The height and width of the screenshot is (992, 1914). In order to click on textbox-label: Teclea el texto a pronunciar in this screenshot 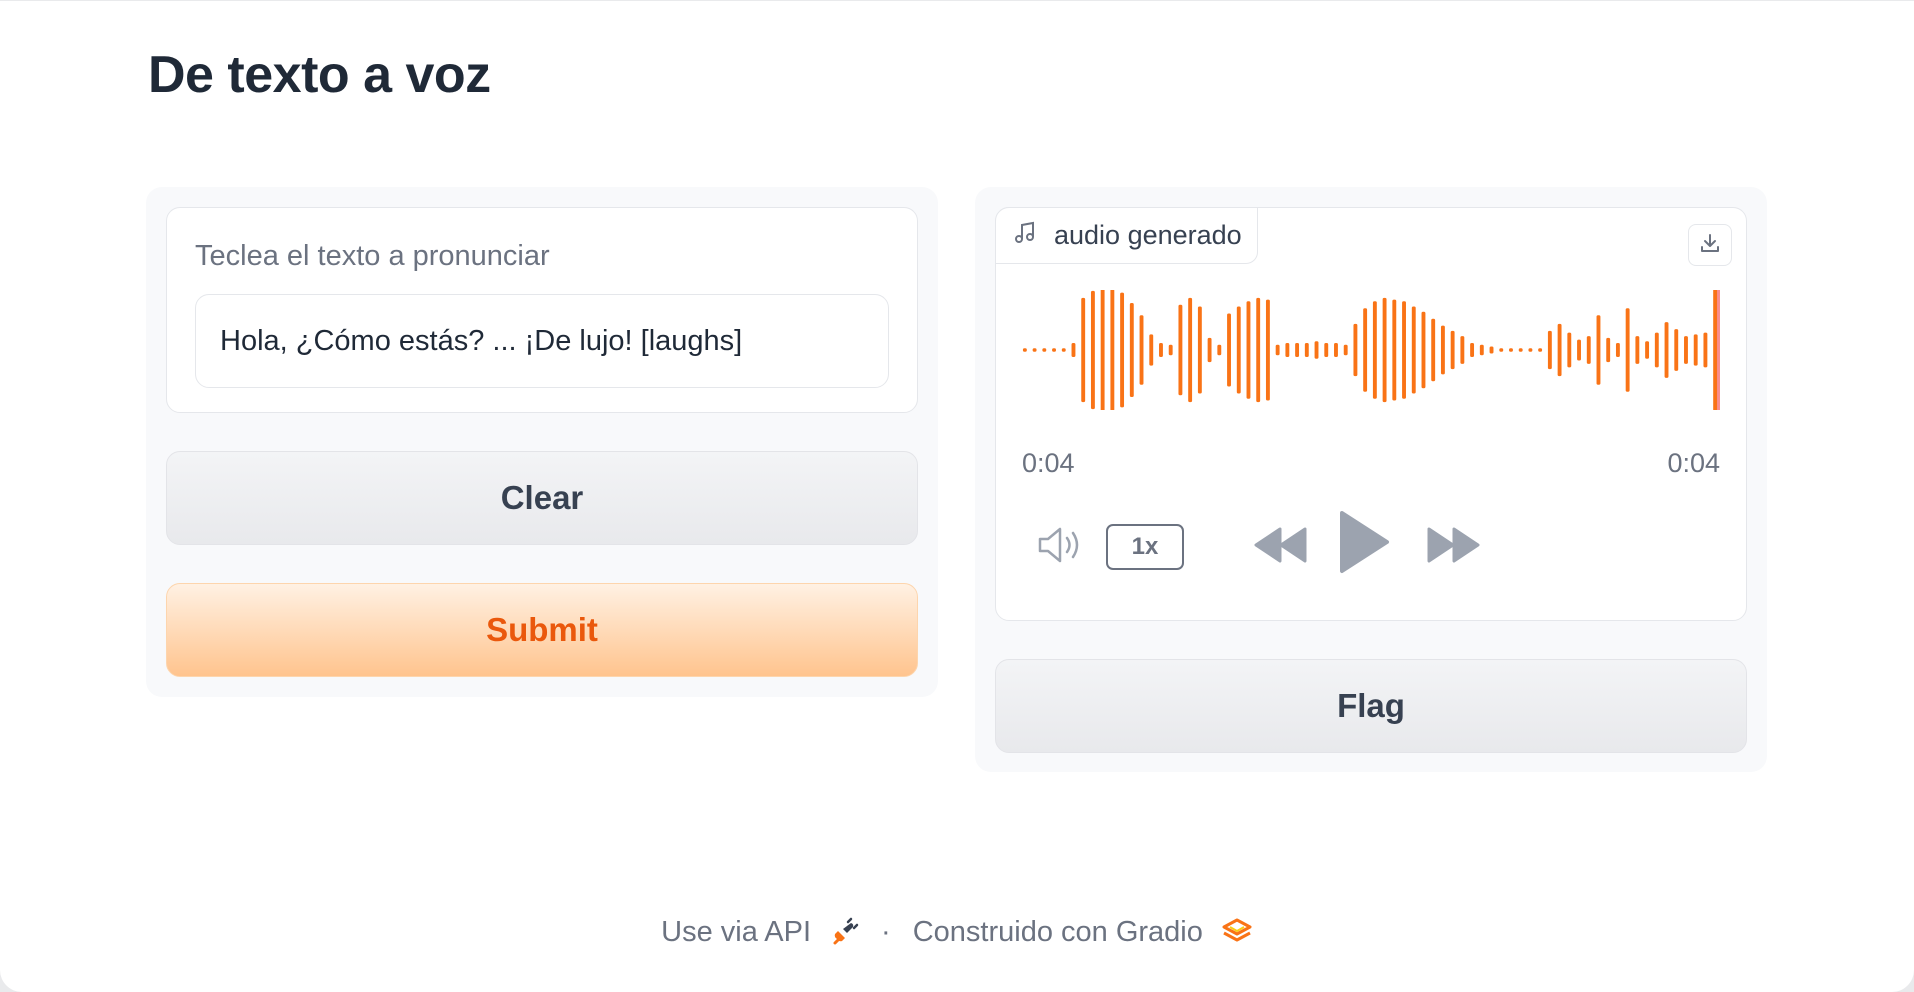, I will do `click(372, 256)`.